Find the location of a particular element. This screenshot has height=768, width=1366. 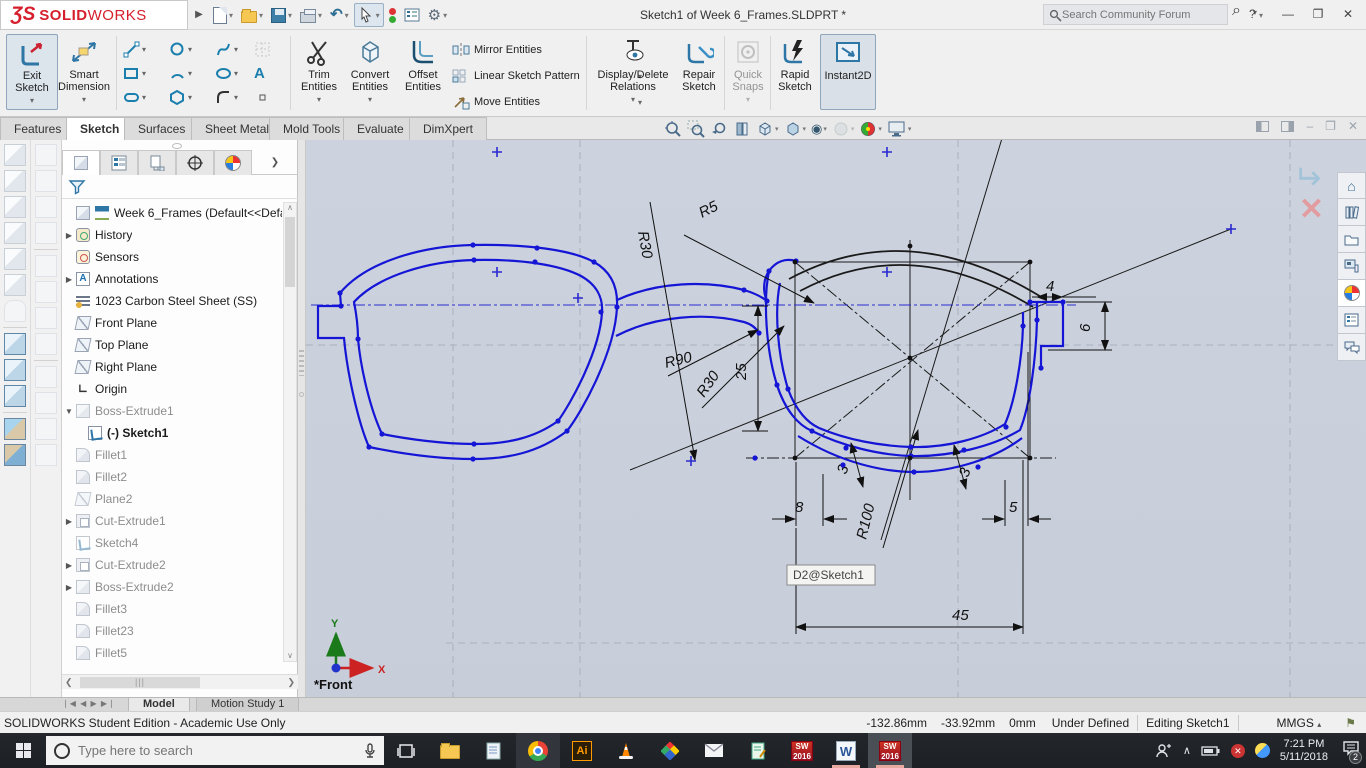

dim-tool-icon is located at coordinates (46, 155).